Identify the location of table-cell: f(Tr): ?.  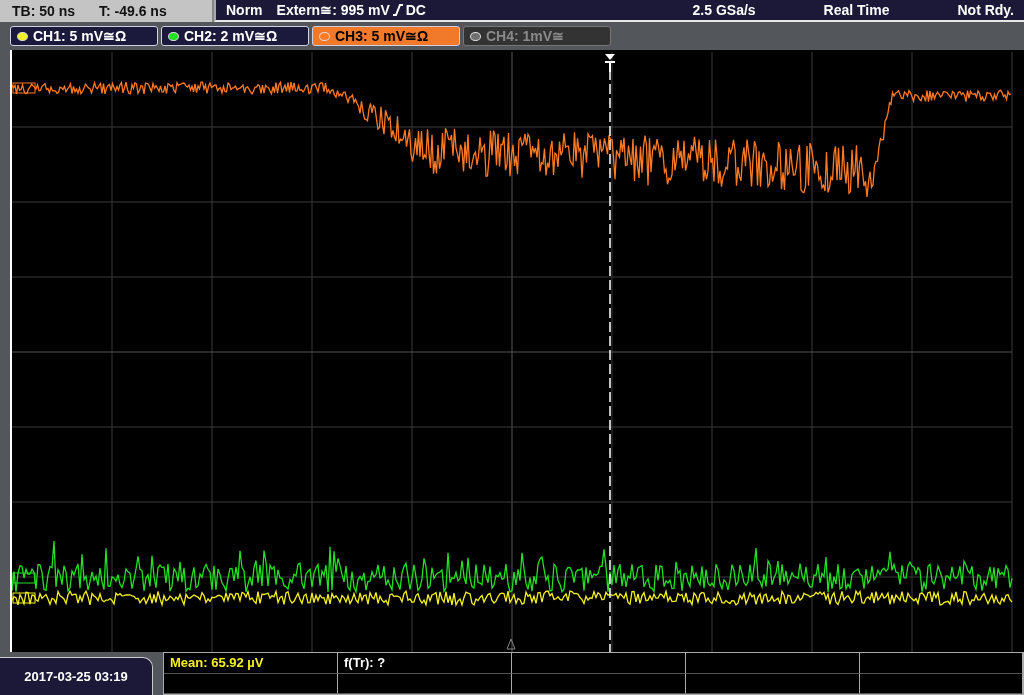
(425, 663).